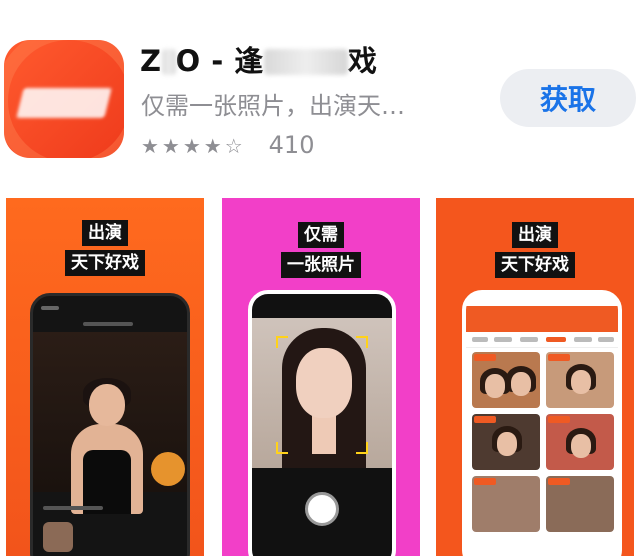 Image resolution: width=640 pixels, height=556 pixels. Describe the element at coordinates (64, 103) in the screenshot. I see `app-logo-blurred` at that location.